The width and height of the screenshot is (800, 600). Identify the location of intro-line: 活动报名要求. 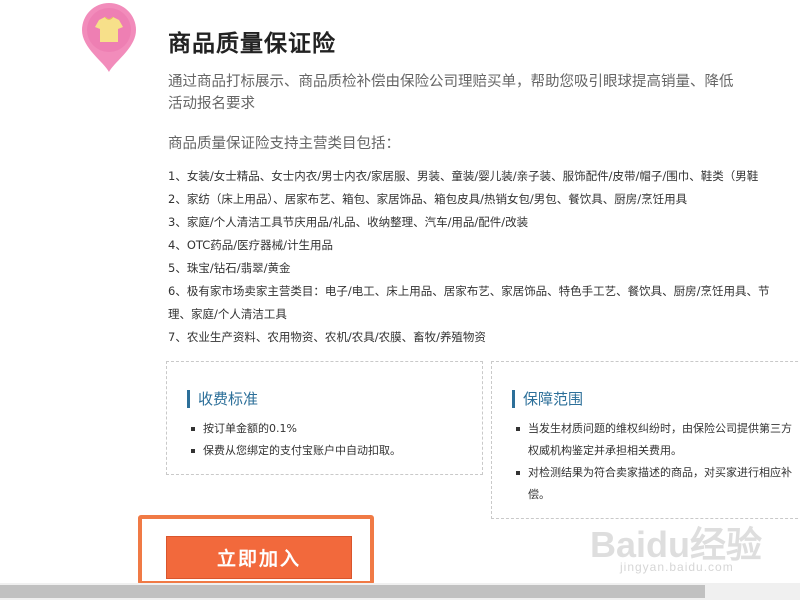
(211, 104).